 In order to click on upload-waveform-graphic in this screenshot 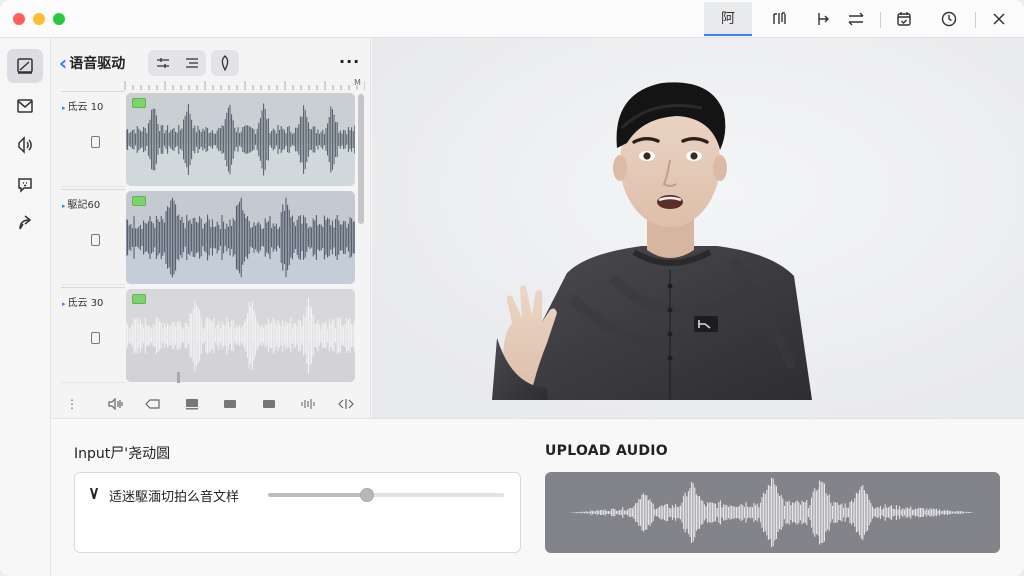, I will do `click(773, 512)`.